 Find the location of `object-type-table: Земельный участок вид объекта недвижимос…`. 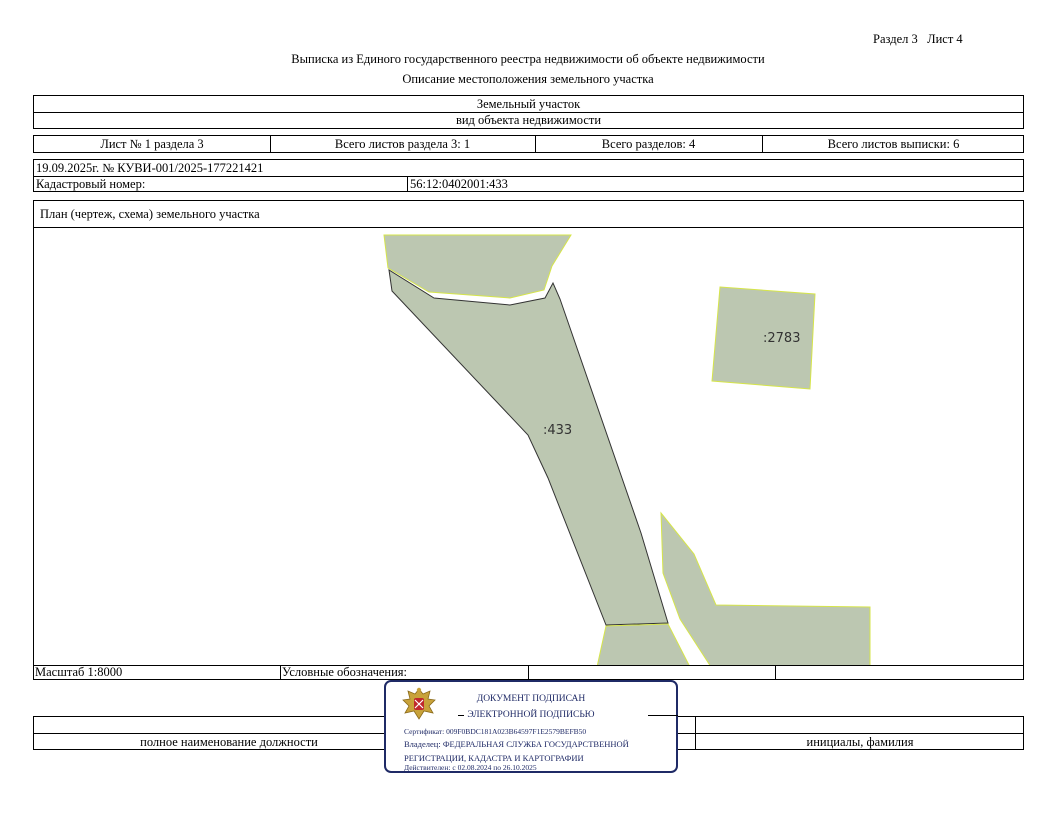

object-type-table: Земельный участок вид объекта недвижимос… is located at coordinates (528, 112).